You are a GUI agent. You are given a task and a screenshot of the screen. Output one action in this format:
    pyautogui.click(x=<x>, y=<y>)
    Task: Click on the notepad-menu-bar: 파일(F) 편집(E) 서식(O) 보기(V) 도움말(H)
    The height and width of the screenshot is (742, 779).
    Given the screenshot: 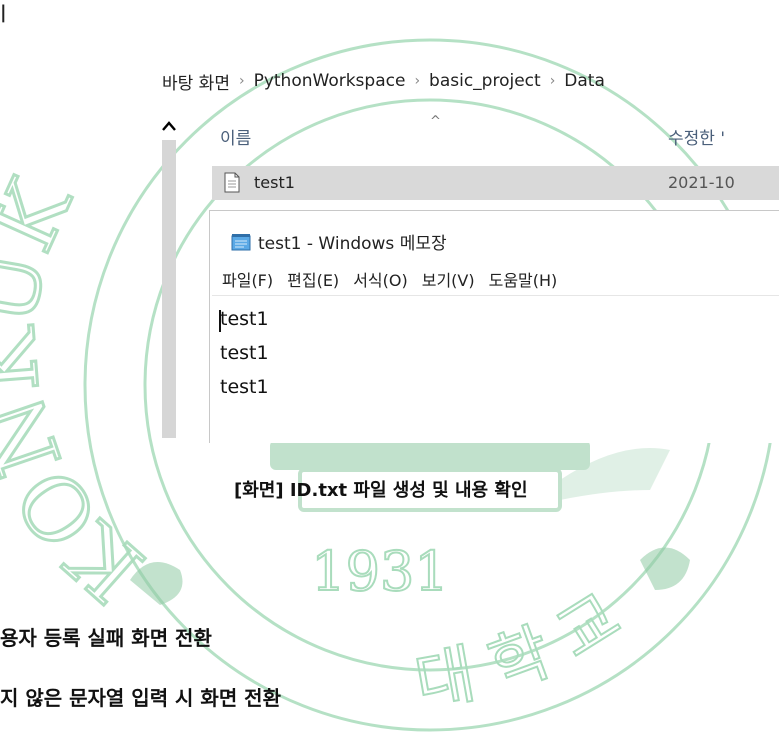 What is the action you would take?
    pyautogui.click(x=389, y=279)
    